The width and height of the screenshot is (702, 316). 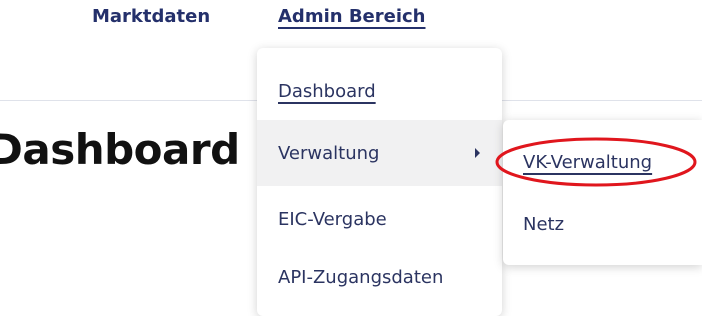 I want to click on menu-item-label: Dashboard, so click(x=327, y=91).